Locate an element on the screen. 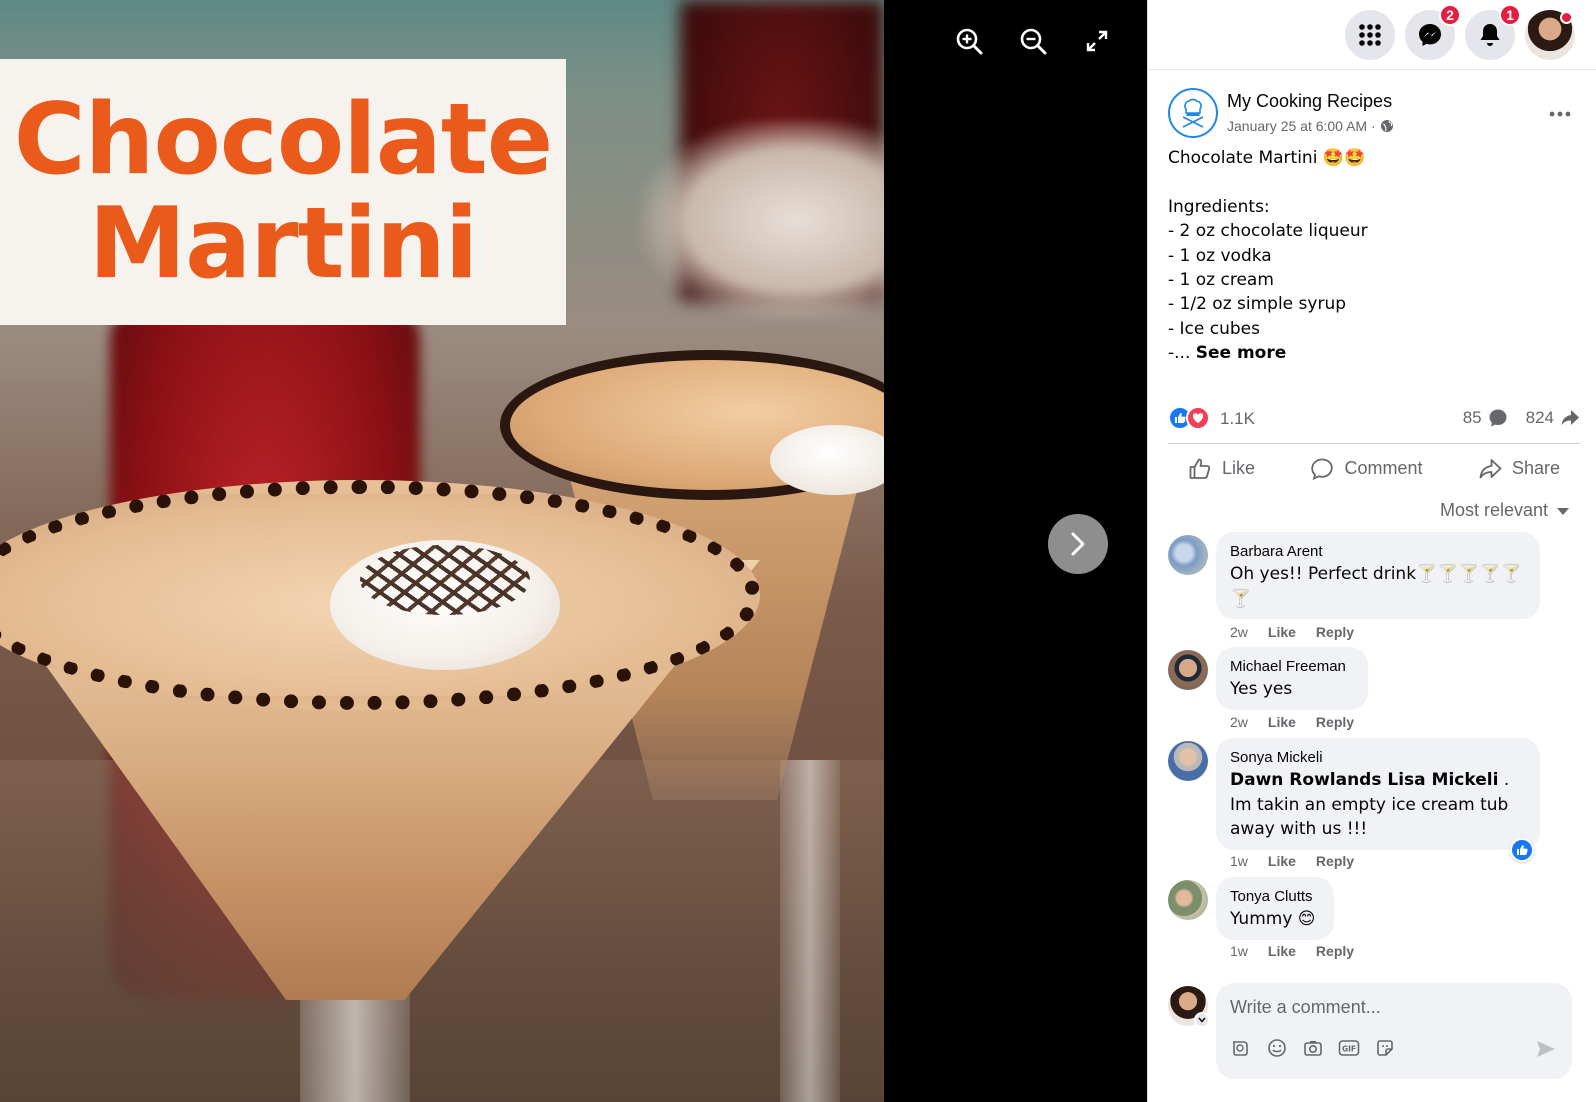  profile-switch-button is located at coordinates (1202, 1020).